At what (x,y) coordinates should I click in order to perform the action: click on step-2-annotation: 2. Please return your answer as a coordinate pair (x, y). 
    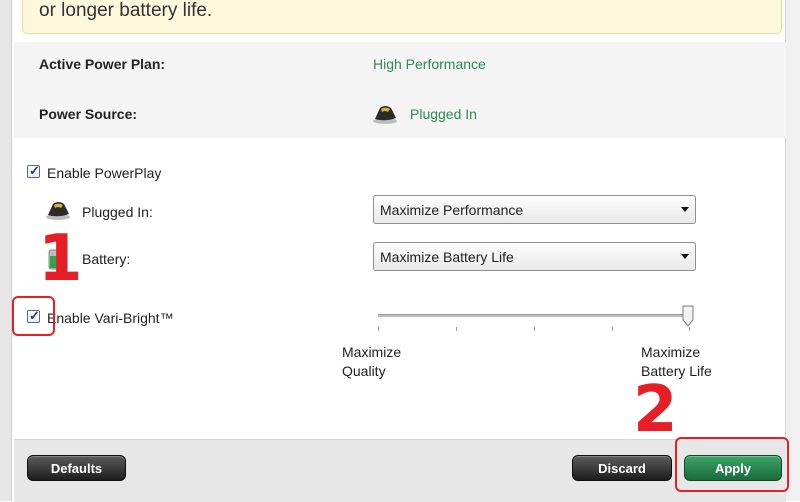
    Looking at the image, I should click on (655, 410).